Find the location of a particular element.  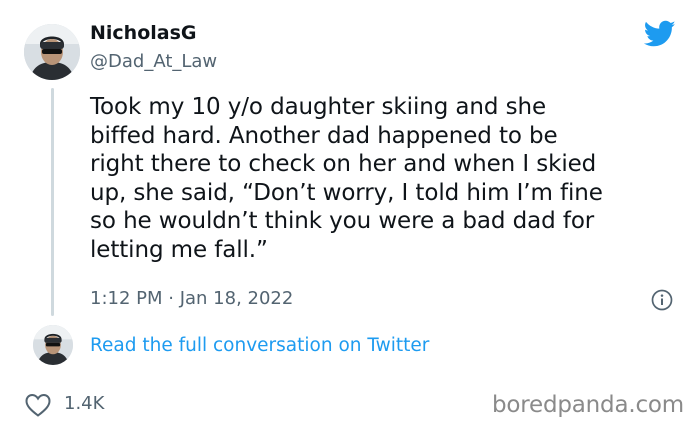

tweet-timestamp: 1:12 PM · Jan 18, 2022 is located at coordinates (191, 298).